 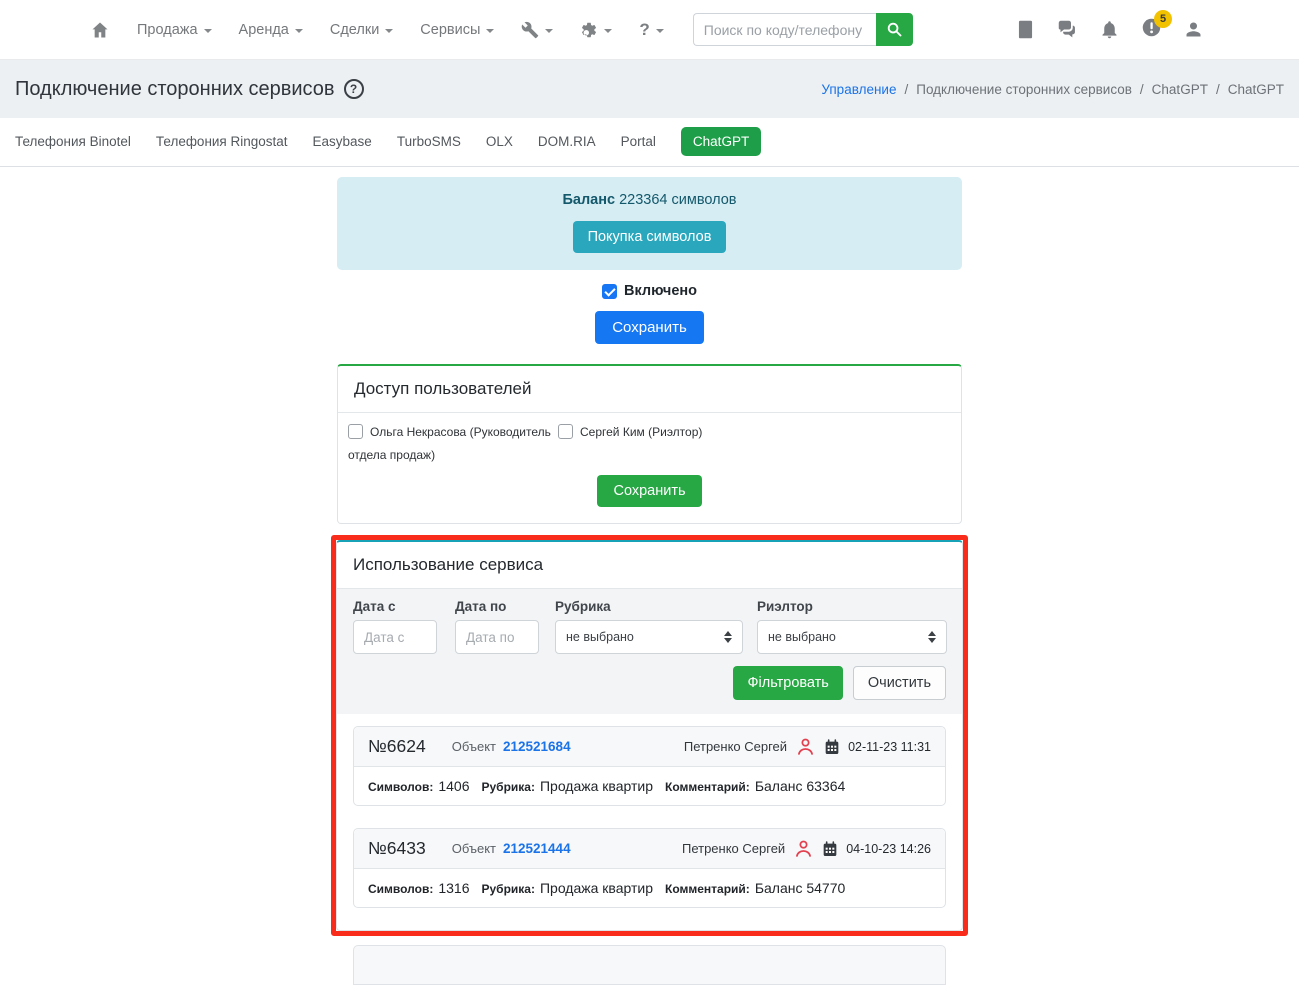 What do you see at coordinates (899, 683) in the screenshot?
I see `clear-button: Очистить` at bounding box center [899, 683].